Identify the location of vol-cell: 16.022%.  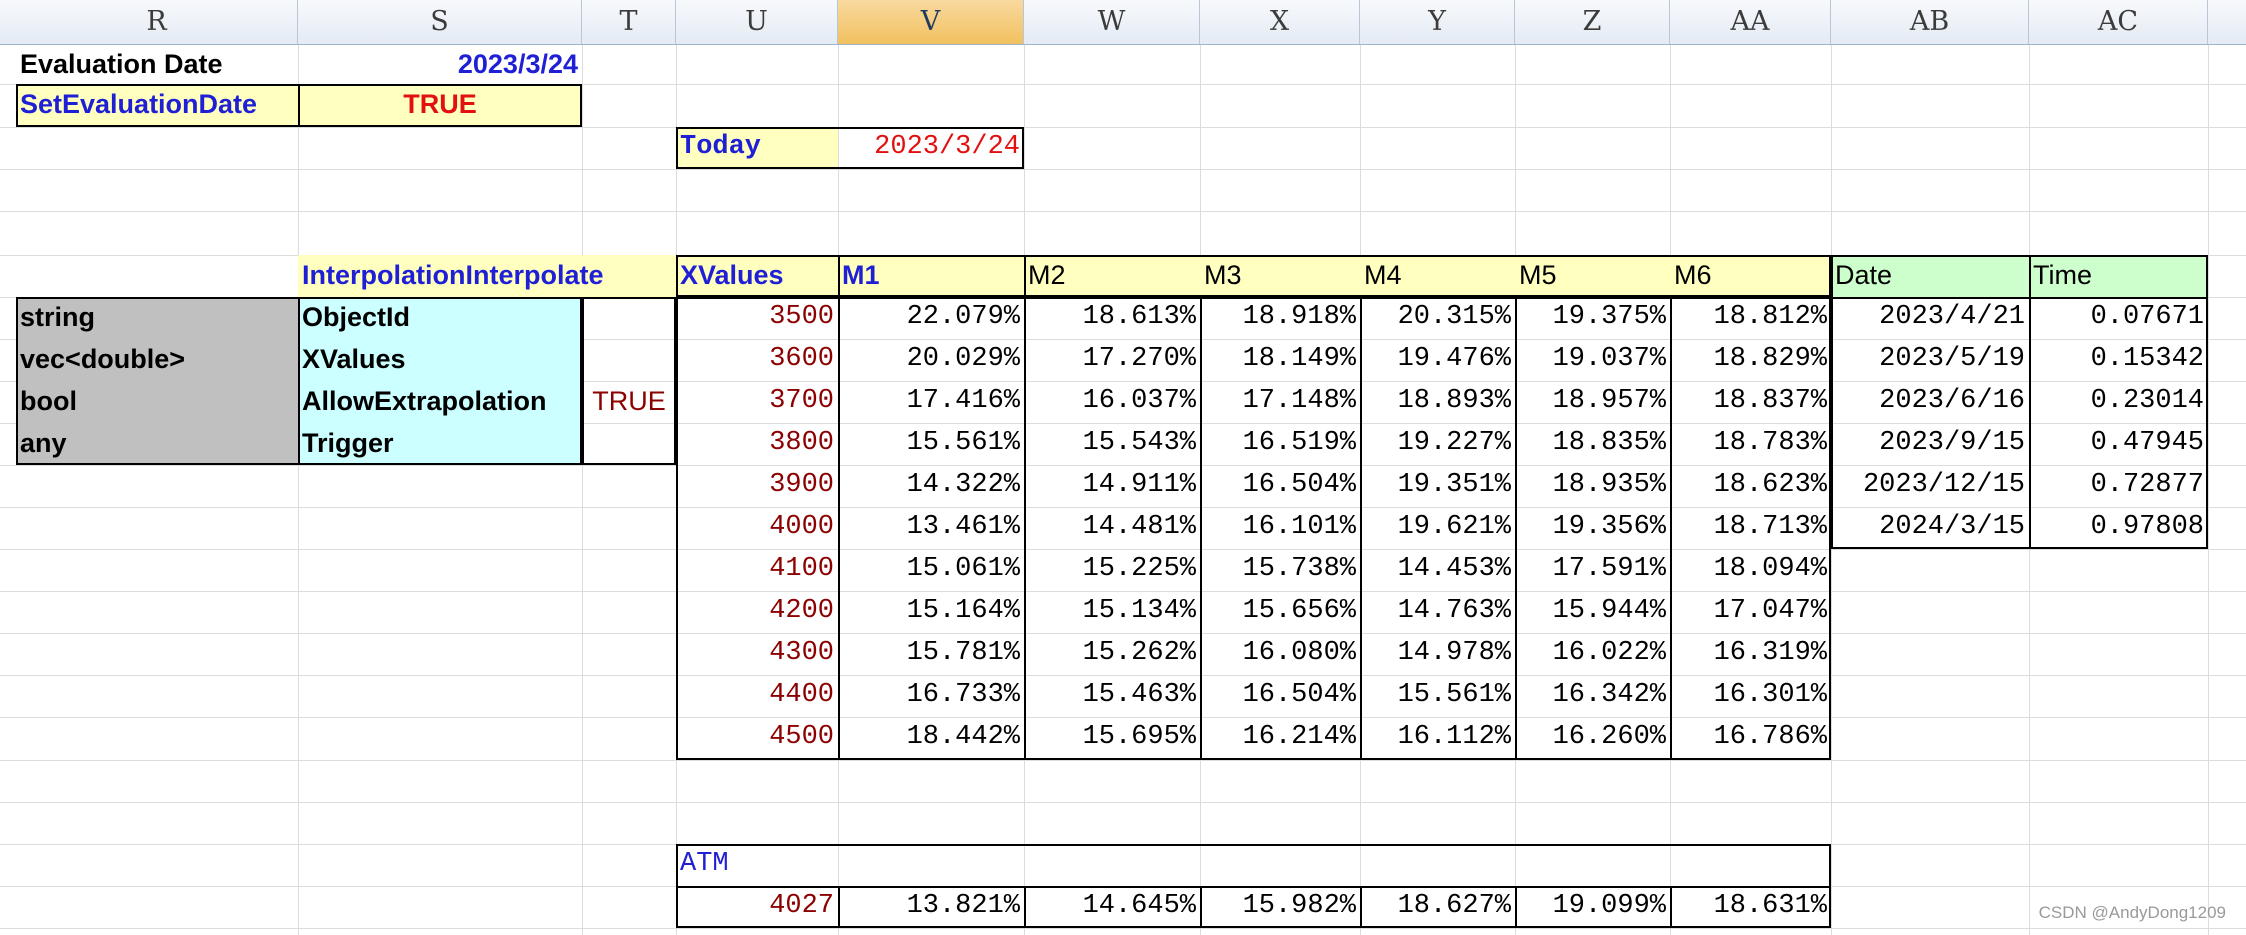
(1592, 654).